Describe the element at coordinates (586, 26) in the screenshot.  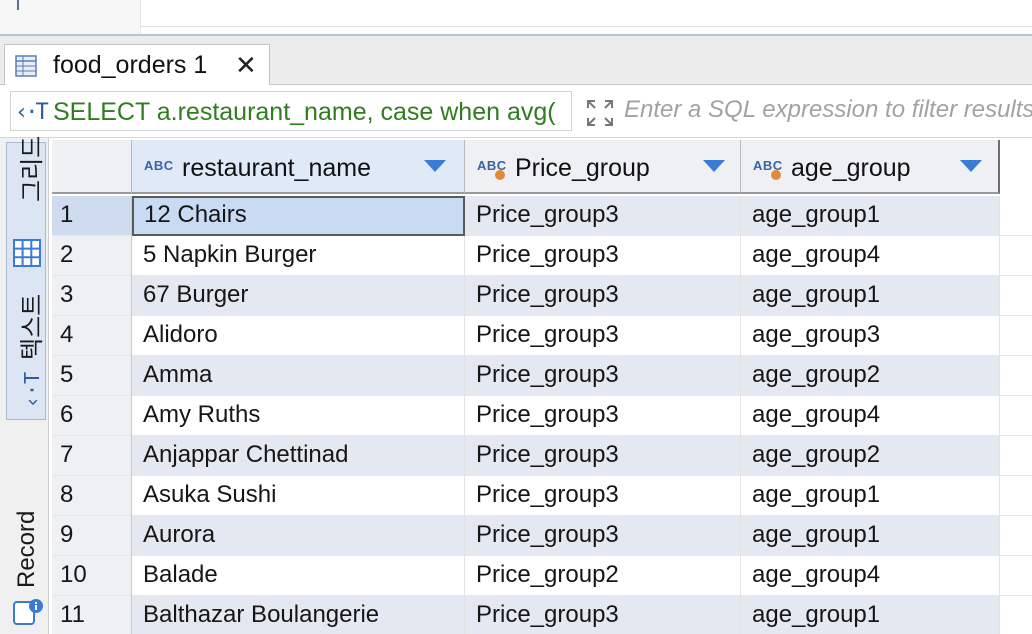
I see `top-inner-line` at that location.